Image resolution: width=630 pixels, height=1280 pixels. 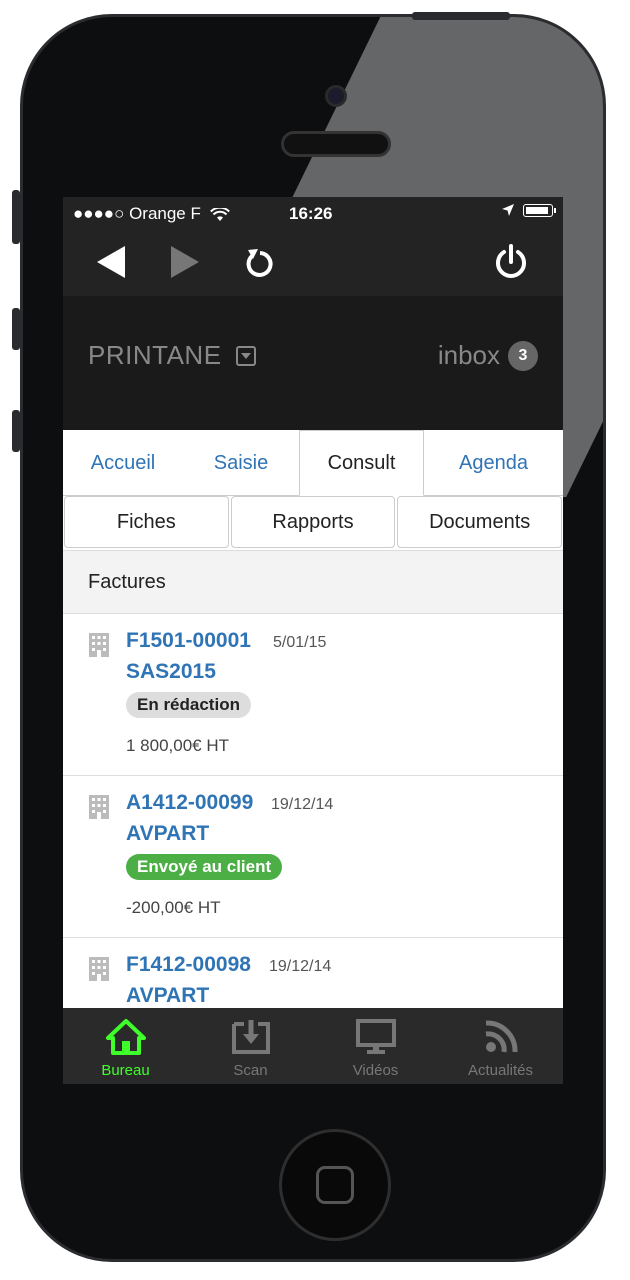 I want to click on bottom-tab-actualites: Actualités, so click(x=500, y=1046).